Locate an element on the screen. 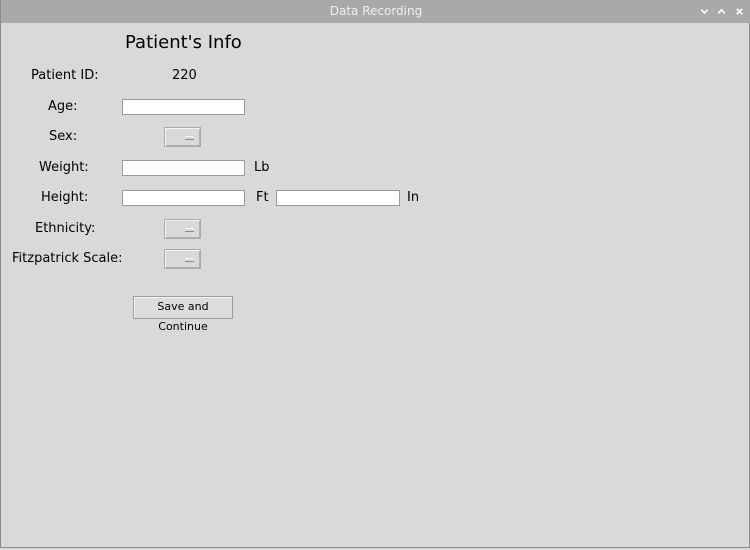  fitzpatrick-label: Fitzpatrick Scale: is located at coordinates (67, 258).